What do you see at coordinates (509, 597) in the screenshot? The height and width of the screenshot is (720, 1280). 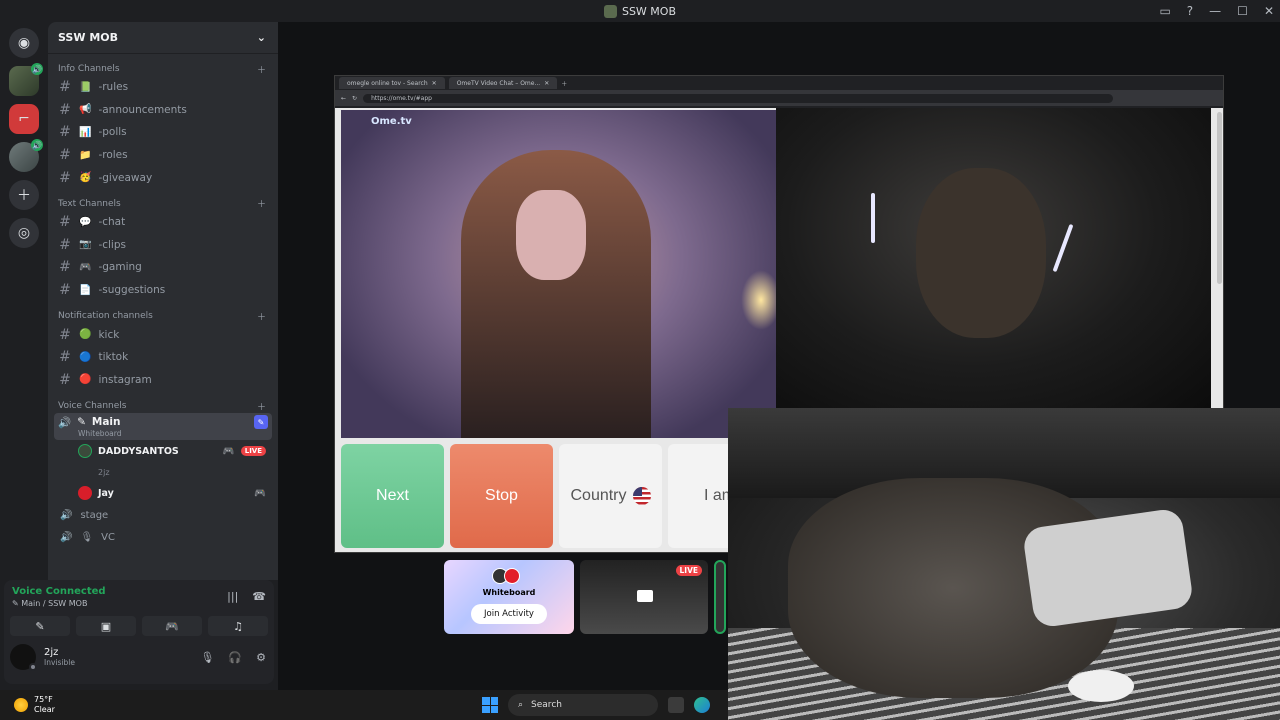 I see `whiteboard-tile: Whiteboard Join Activity` at bounding box center [509, 597].